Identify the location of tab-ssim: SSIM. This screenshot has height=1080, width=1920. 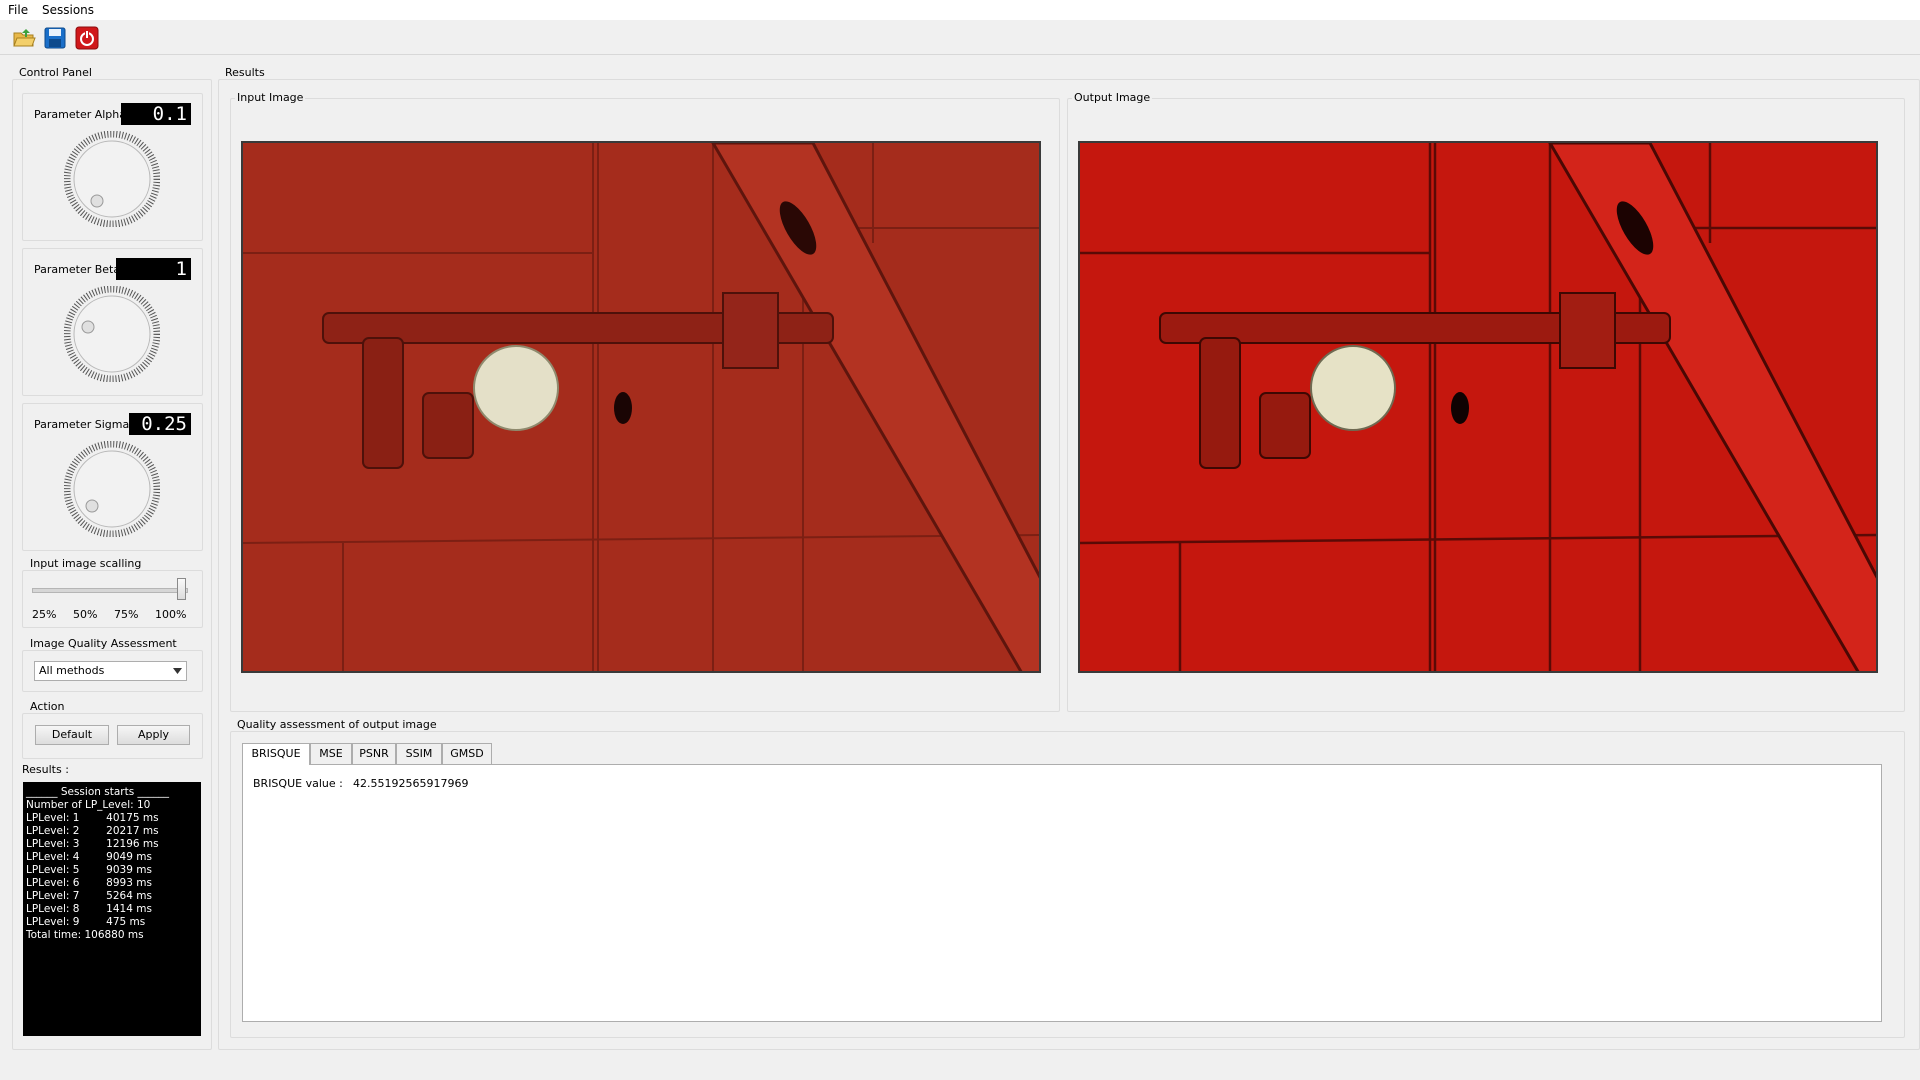
(419, 753).